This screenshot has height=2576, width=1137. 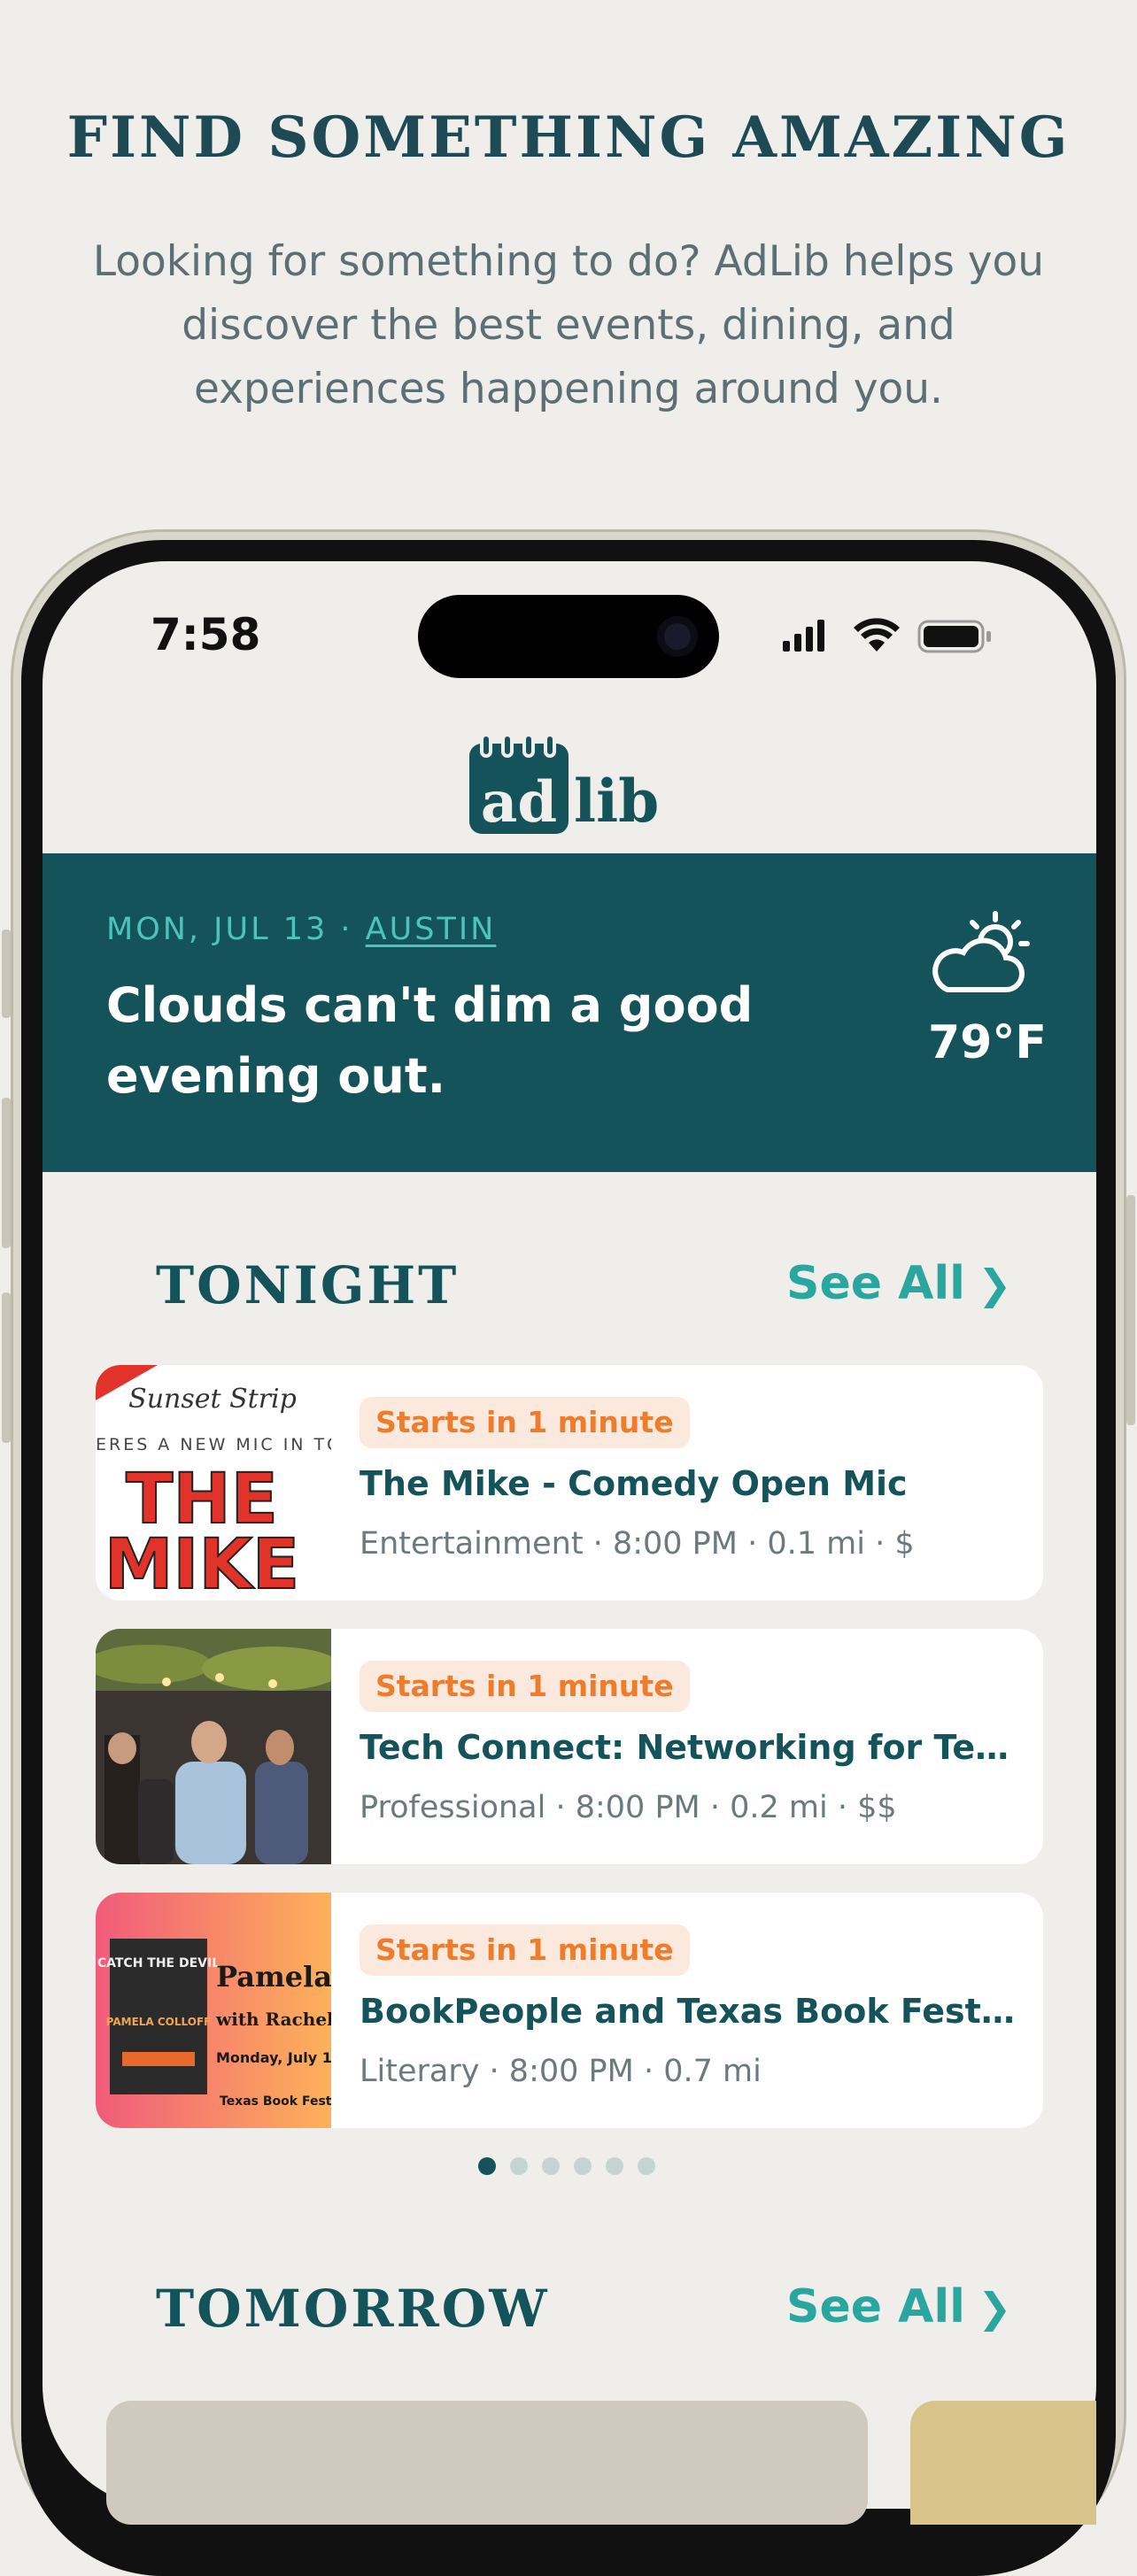 What do you see at coordinates (877, 635) in the screenshot?
I see `wifi-icon` at bounding box center [877, 635].